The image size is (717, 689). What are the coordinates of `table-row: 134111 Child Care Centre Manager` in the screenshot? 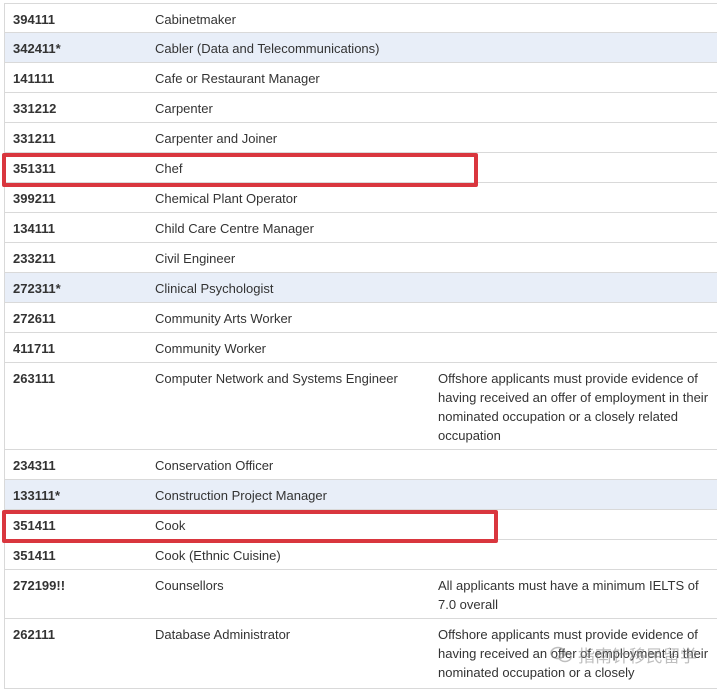 It's located at (361, 228).